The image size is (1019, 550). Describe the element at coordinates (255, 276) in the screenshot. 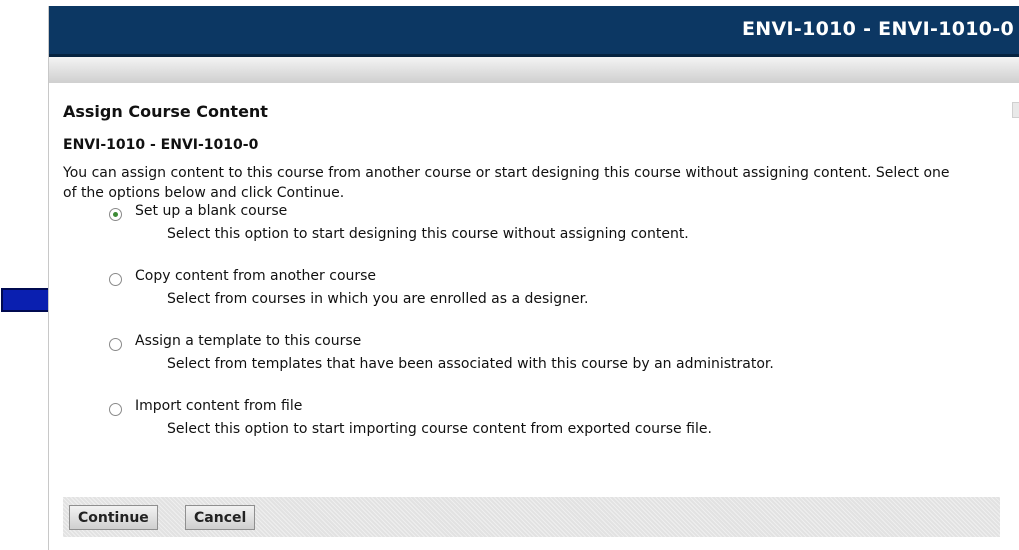

I see `option-label: Copy content from another course` at that location.